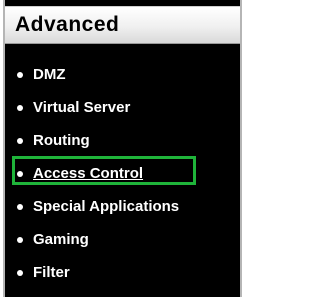 The height and width of the screenshot is (297, 320). What do you see at coordinates (106, 206) in the screenshot?
I see `menu-item-label: Special Applications` at bounding box center [106, 206].